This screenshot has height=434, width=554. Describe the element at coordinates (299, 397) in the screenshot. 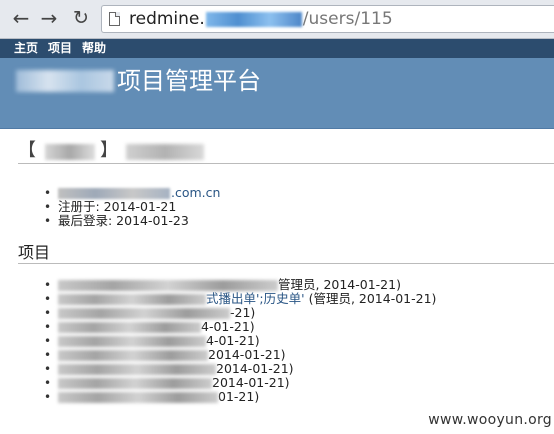

I see `list-item: 01-21)` at that location.